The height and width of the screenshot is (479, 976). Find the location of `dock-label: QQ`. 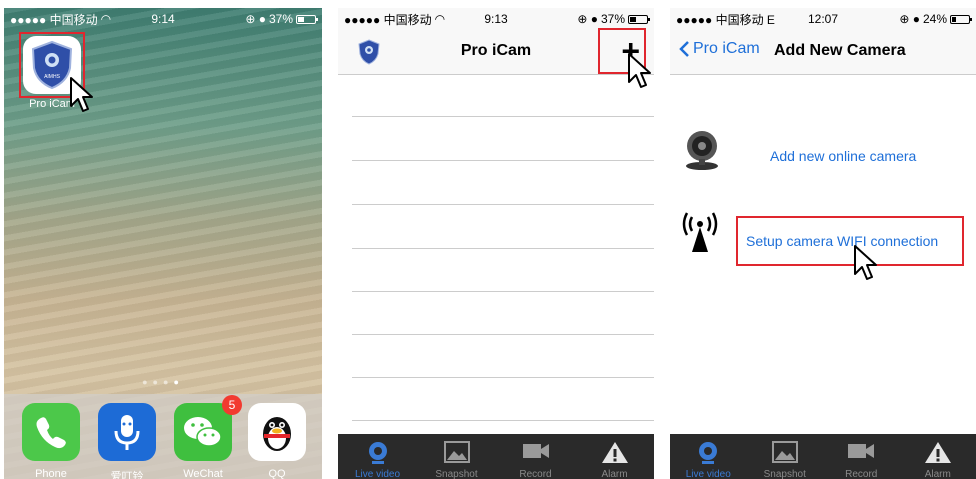

dock-label: QQ is located at coordinates (277, 473).